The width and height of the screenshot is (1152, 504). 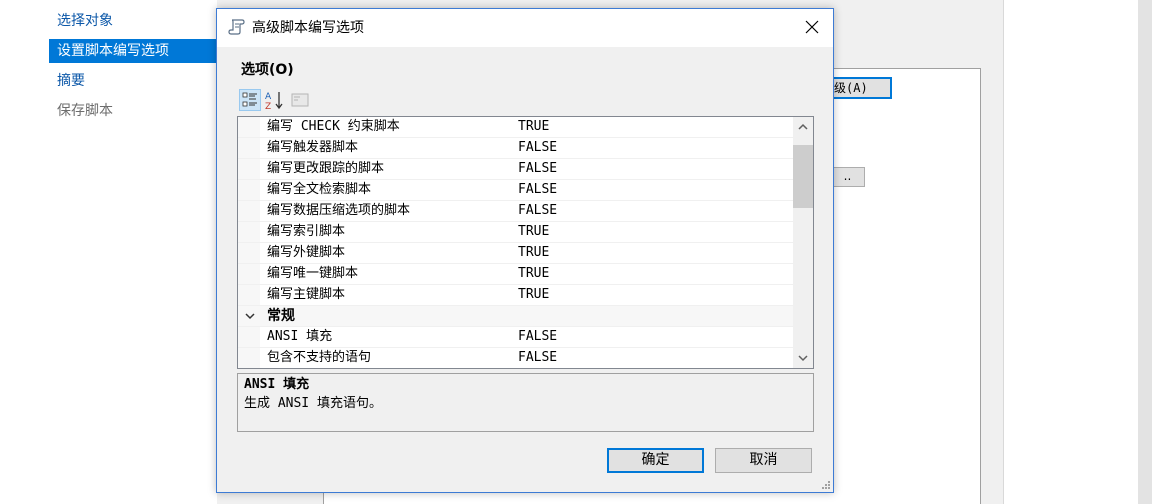 What do you see at coordinates (308, 28) in the screenshot?
I see `dialog-title: 高级脚本编写选项` at bounding box center [308, 28].